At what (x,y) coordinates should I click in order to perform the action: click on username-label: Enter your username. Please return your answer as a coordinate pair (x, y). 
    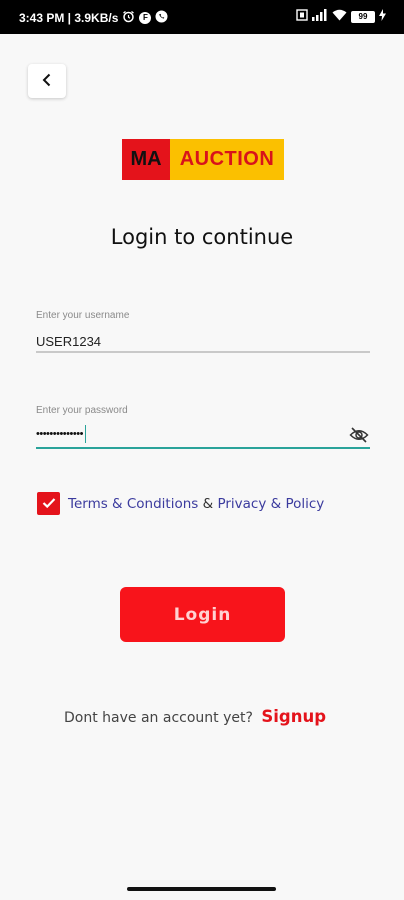
    Looking at the image, I should click on (83, 315).